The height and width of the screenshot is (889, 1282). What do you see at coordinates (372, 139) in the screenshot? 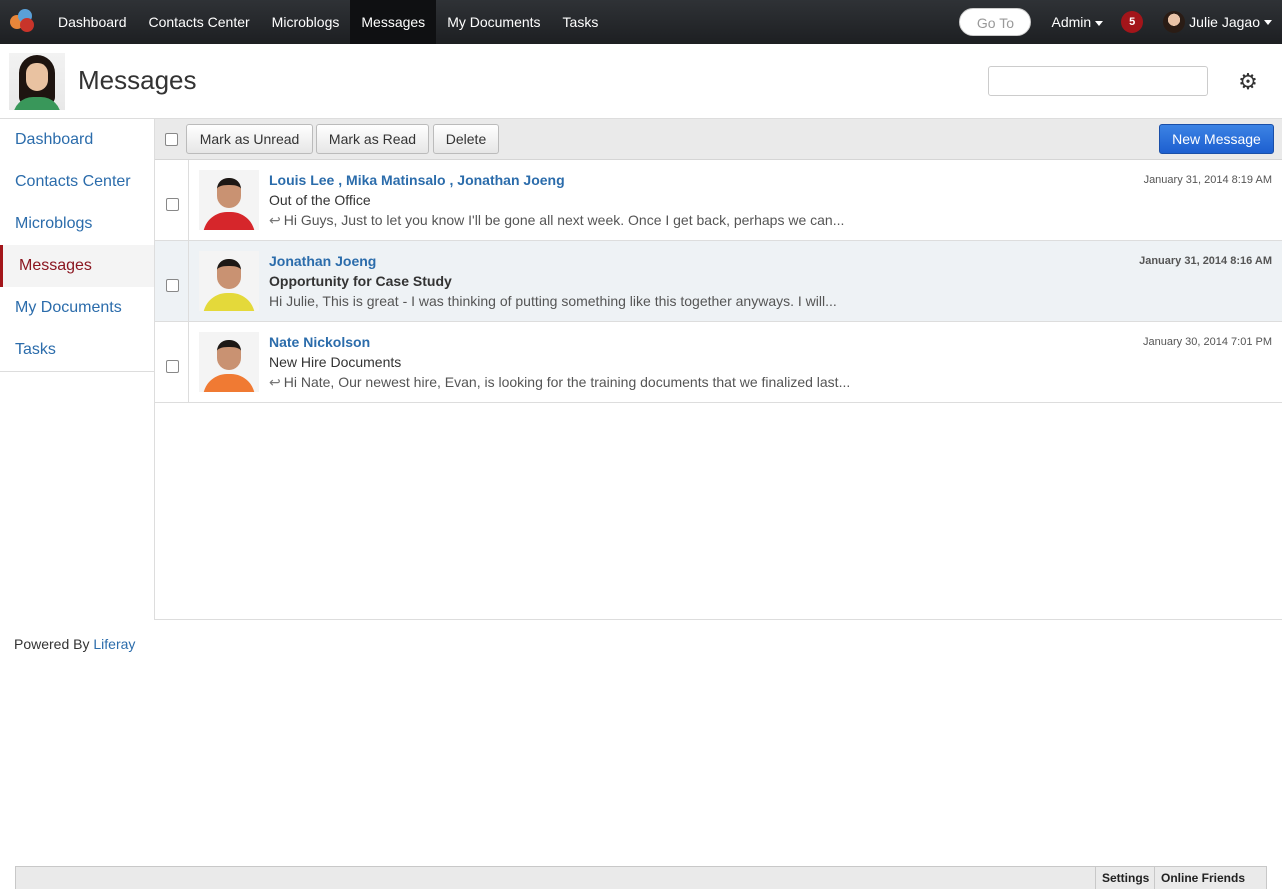
I see `mark-as-read-button: Mark as Read` at bounding box center [372, 139].